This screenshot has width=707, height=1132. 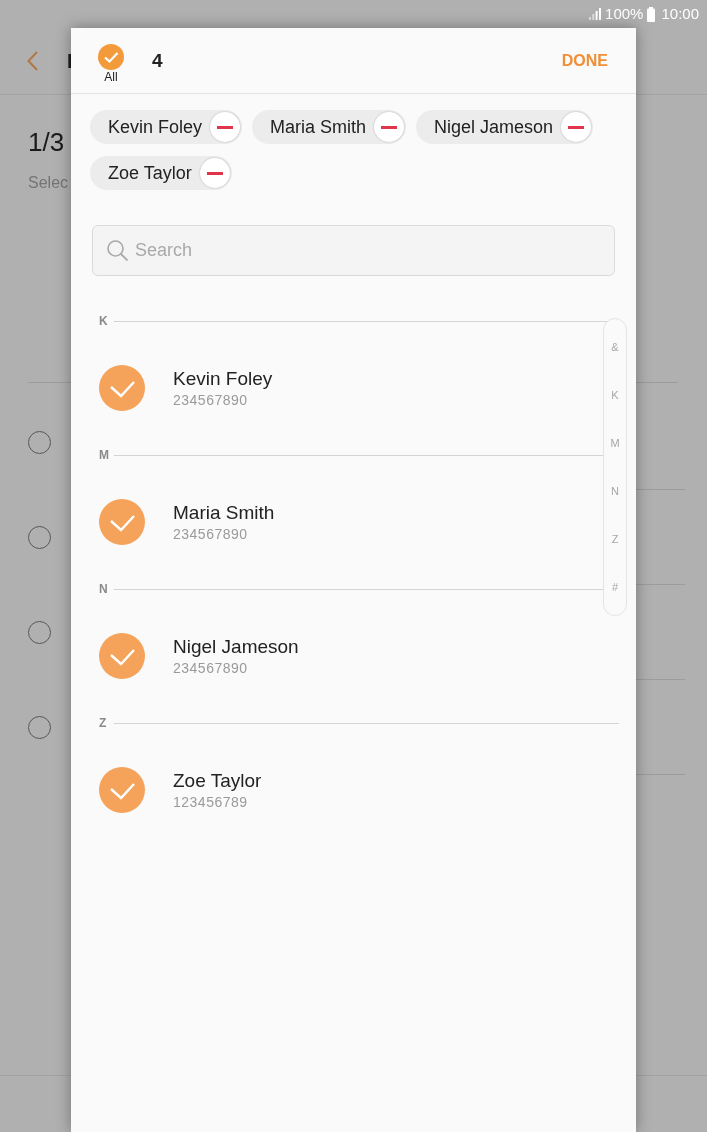 I want to click on back-icon, so click(x=32, y=61).